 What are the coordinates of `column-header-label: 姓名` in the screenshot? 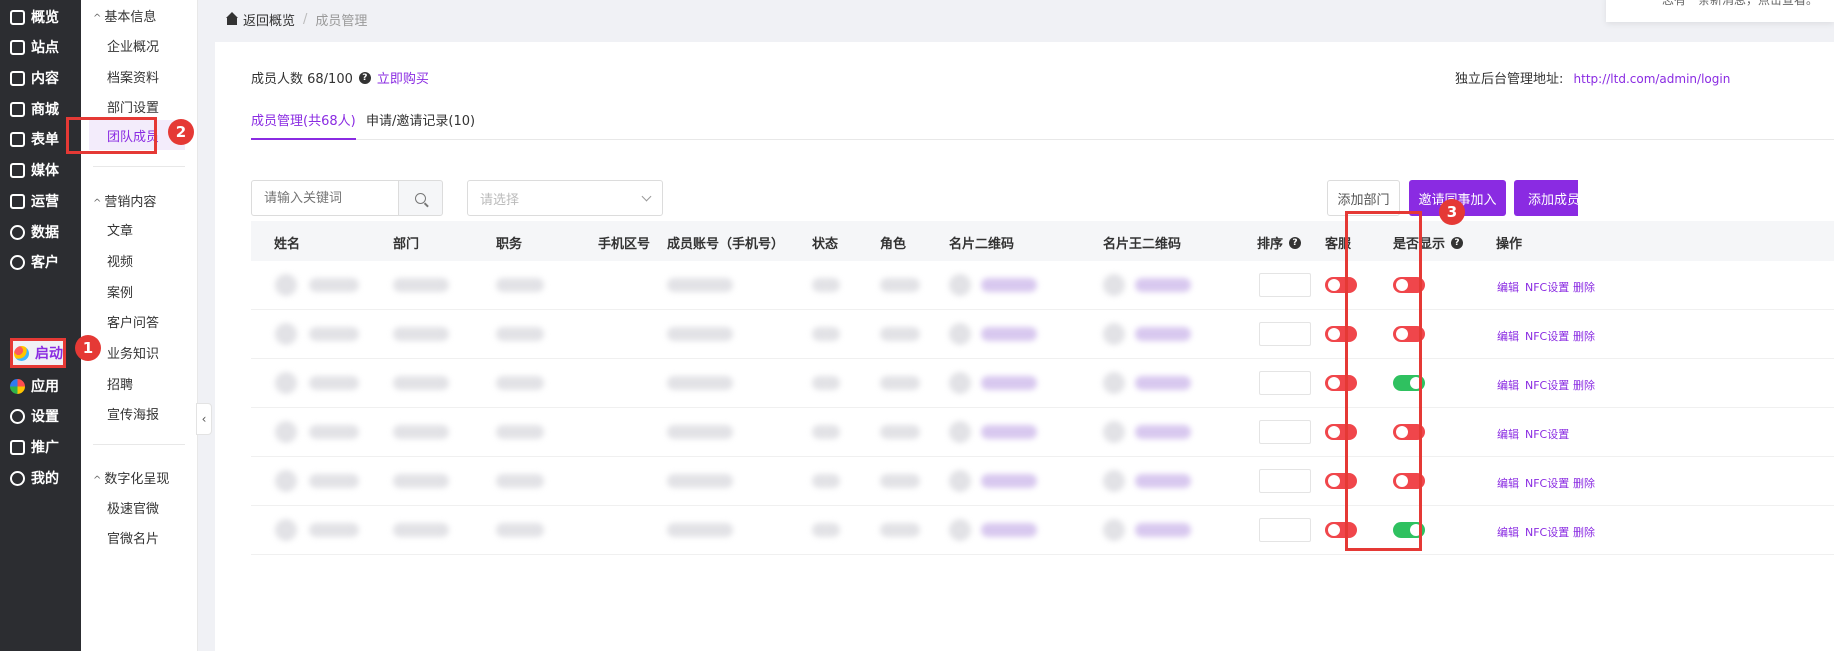 It's located at (287, 244).